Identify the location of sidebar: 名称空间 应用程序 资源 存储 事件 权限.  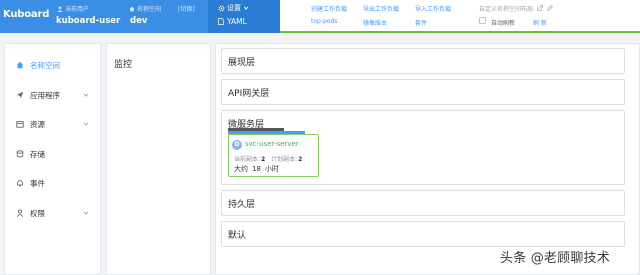
(52, 159).